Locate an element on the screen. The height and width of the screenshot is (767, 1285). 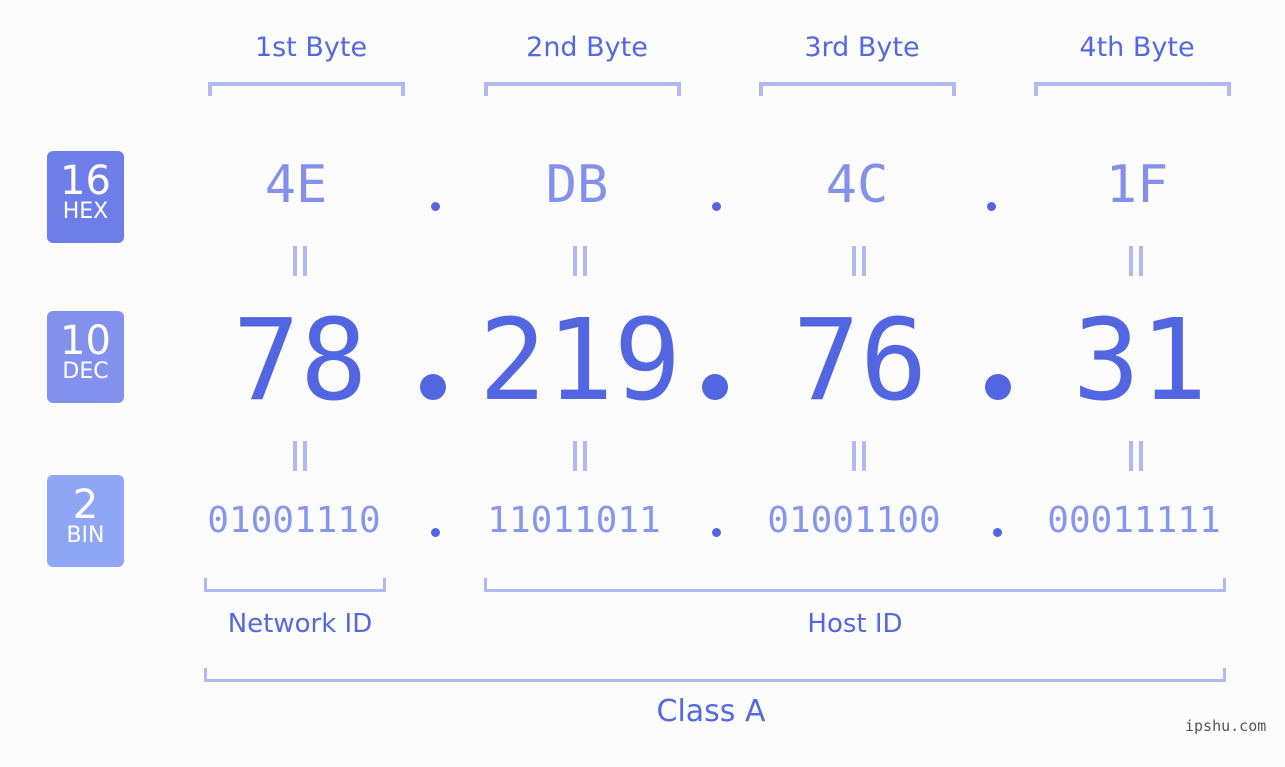
bin-value-4: 00011111 is located at coordinates (1134, 520).